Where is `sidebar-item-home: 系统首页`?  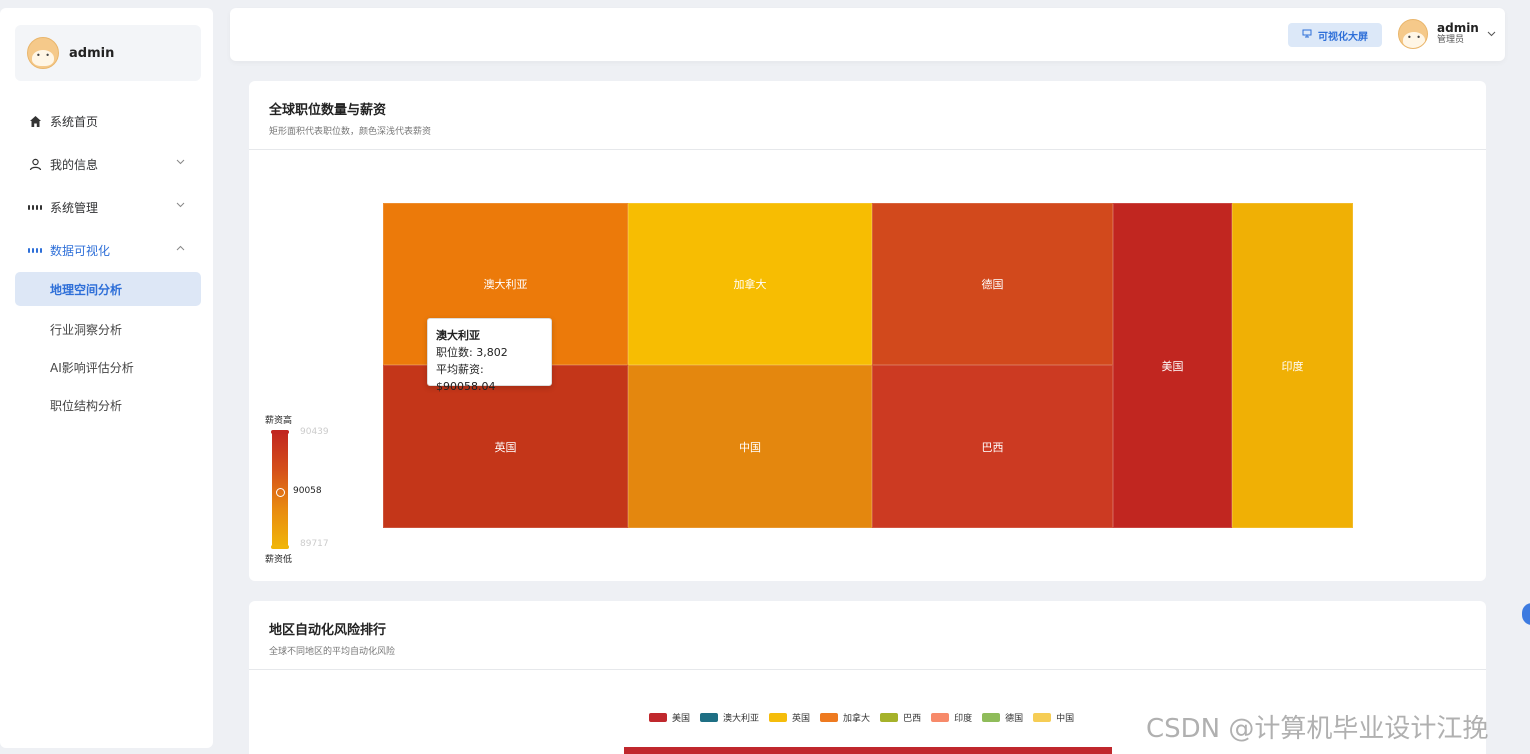
sidebar-item-home: 系统首页 is located at coordinates (106, 121).